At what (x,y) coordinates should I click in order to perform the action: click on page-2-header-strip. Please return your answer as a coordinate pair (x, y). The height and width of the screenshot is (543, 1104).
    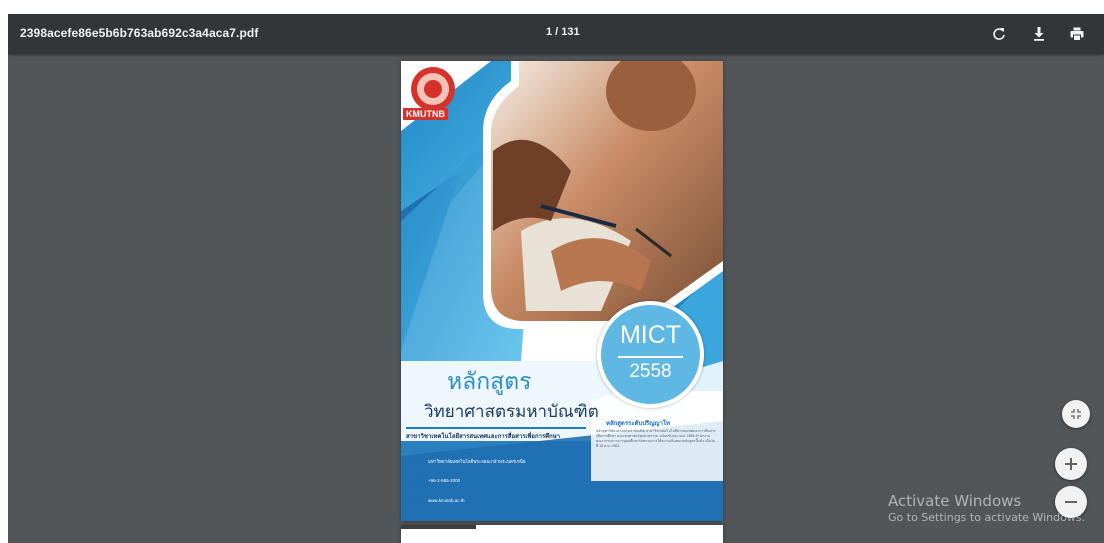
    Looking at the image, I should click on (438, 527).